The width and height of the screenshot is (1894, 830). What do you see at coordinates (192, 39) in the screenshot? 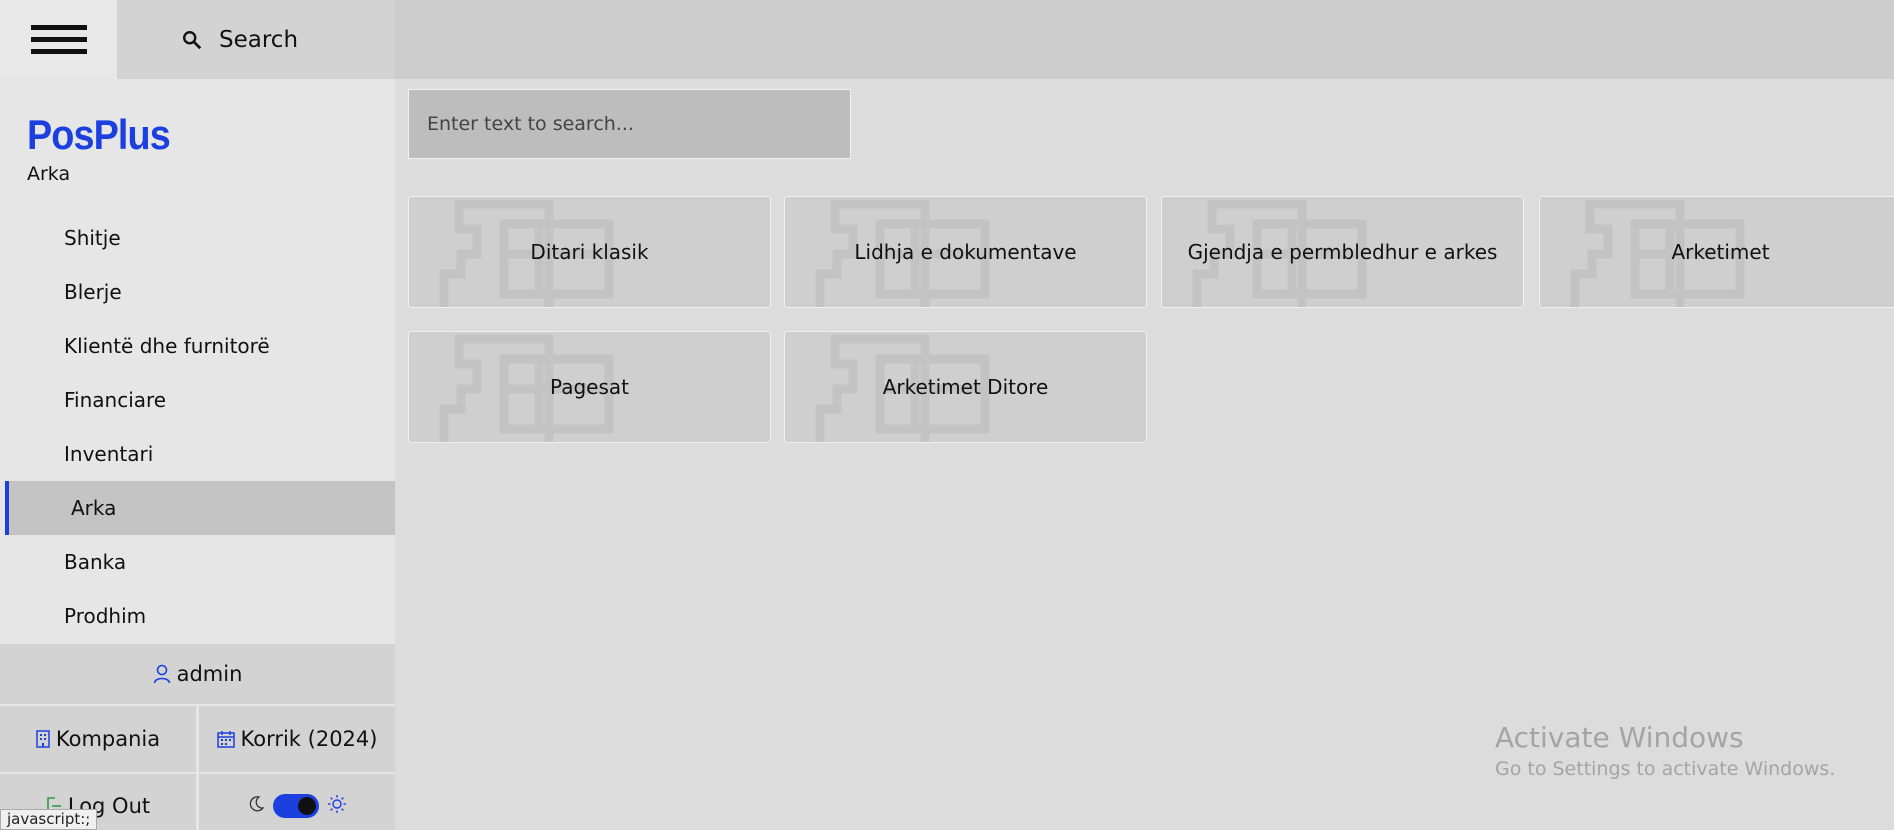
I see `search-icon` at bounding box center [192, 39].